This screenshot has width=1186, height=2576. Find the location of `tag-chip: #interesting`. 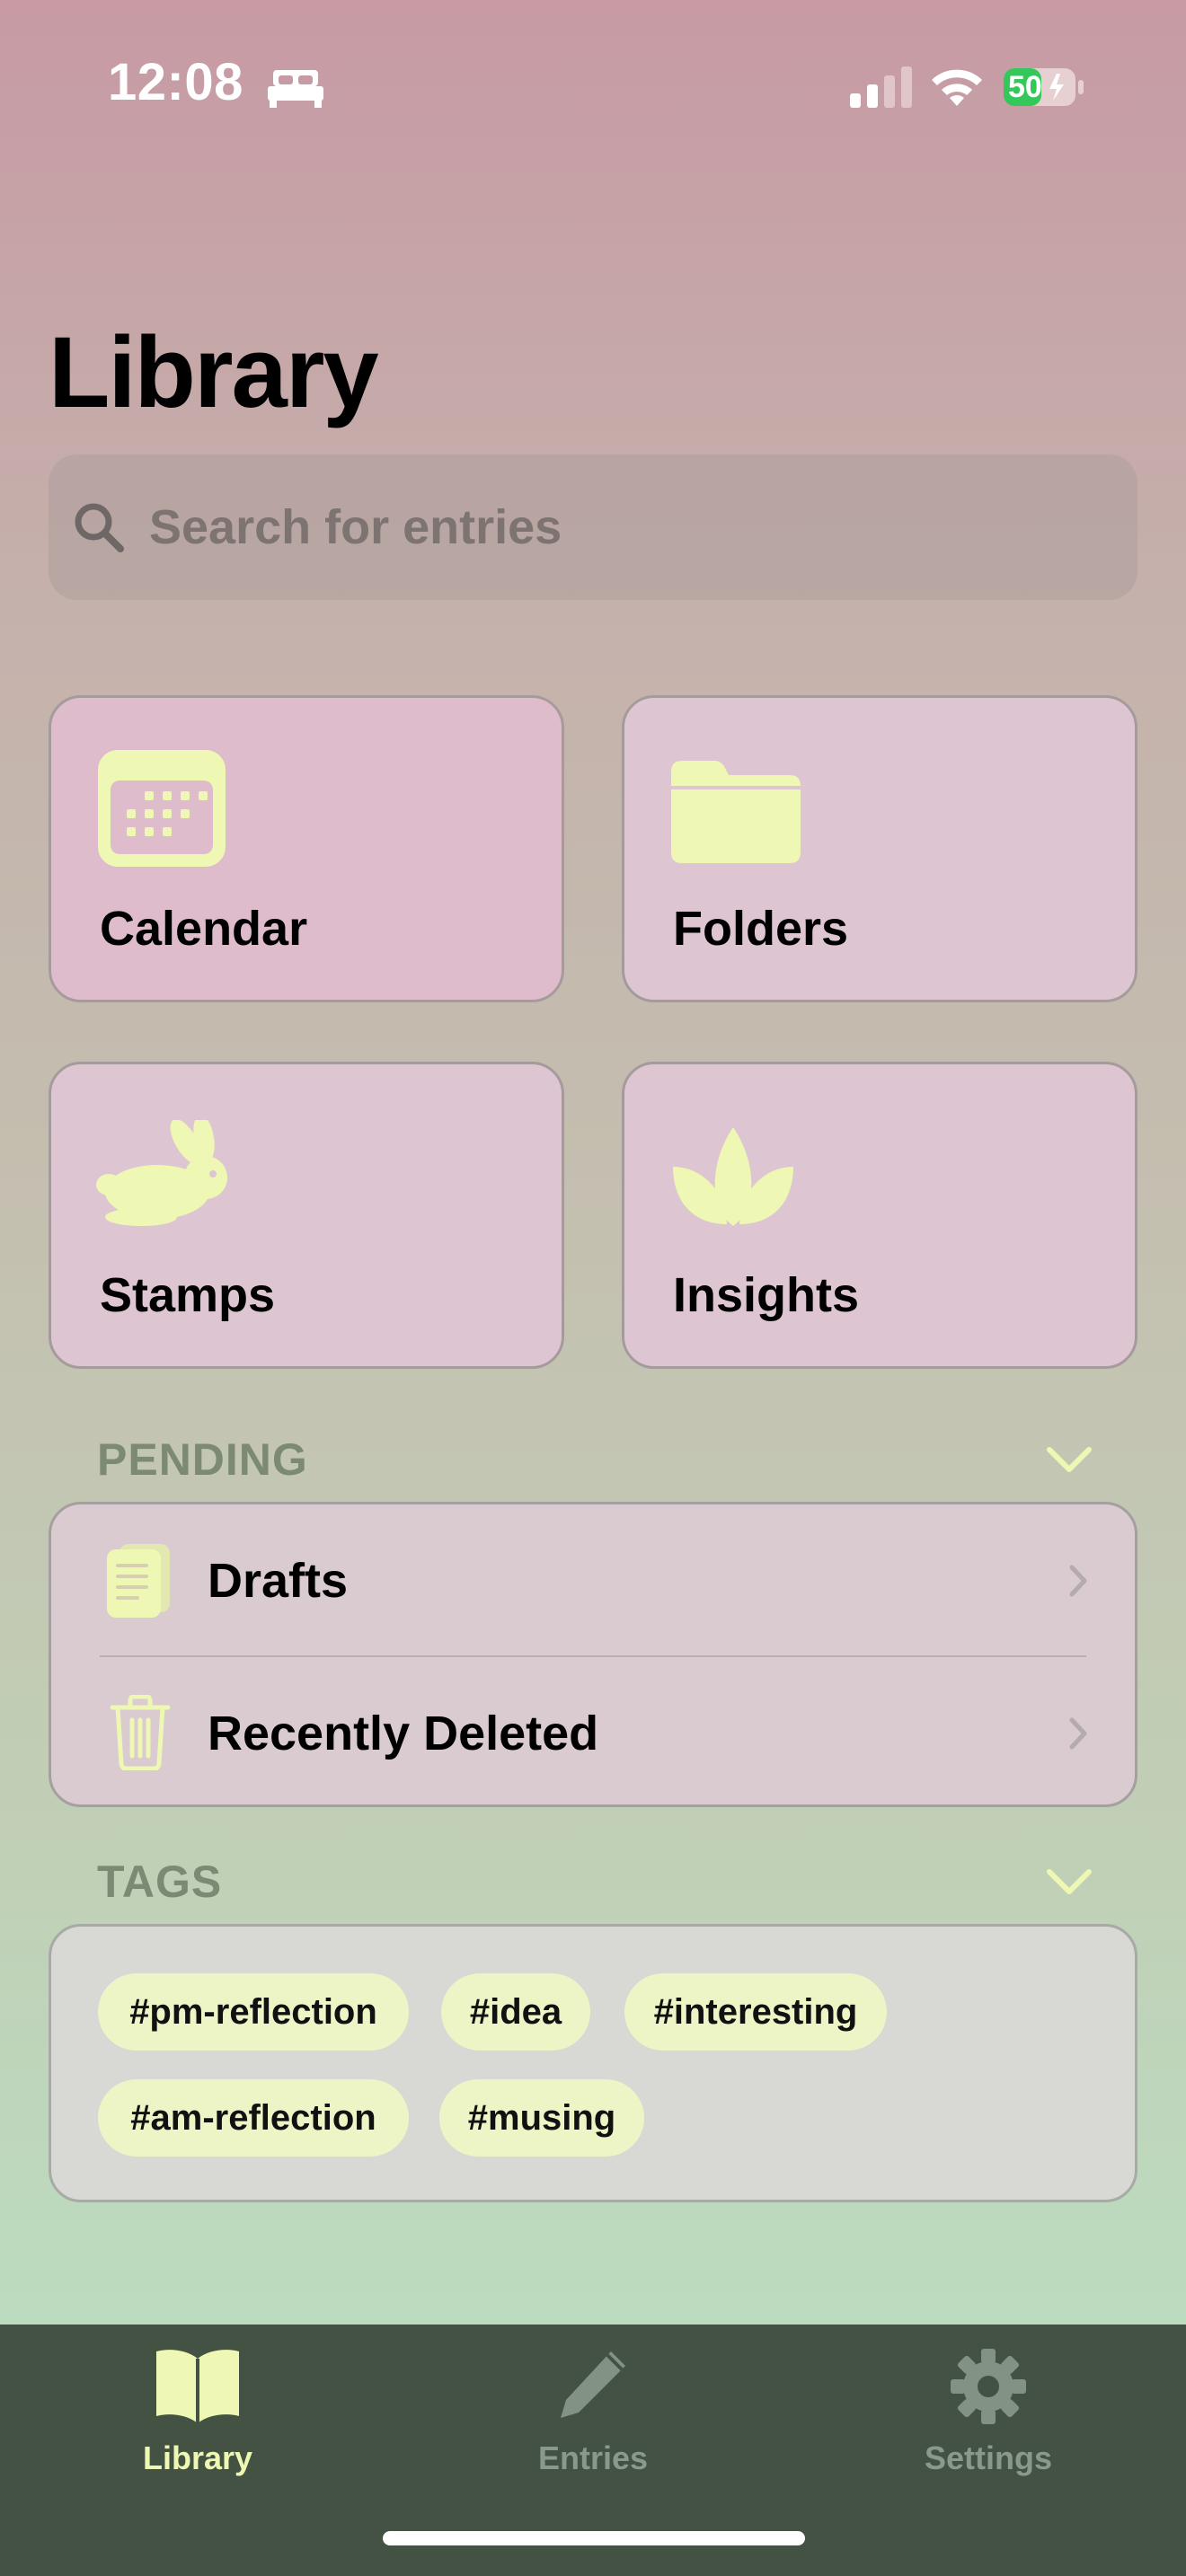

tag-chip: #interesting is located at coordinates (755, 2012).